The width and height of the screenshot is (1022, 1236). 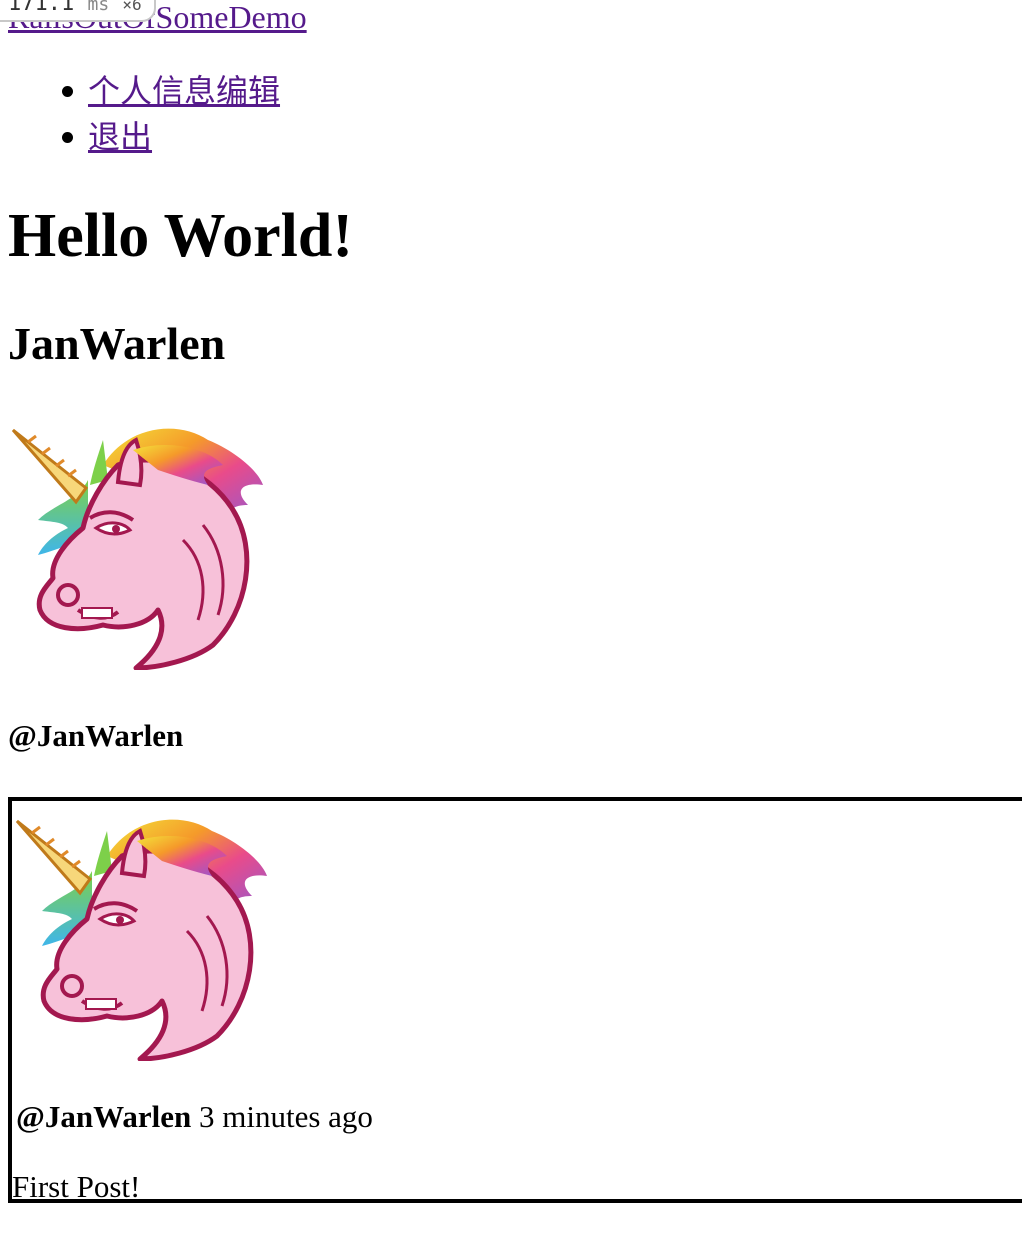 What do you see at coordinates (181, 236) in the screenshot?
I see `page-heading: Hello World!` at bounding box center [181, 236].